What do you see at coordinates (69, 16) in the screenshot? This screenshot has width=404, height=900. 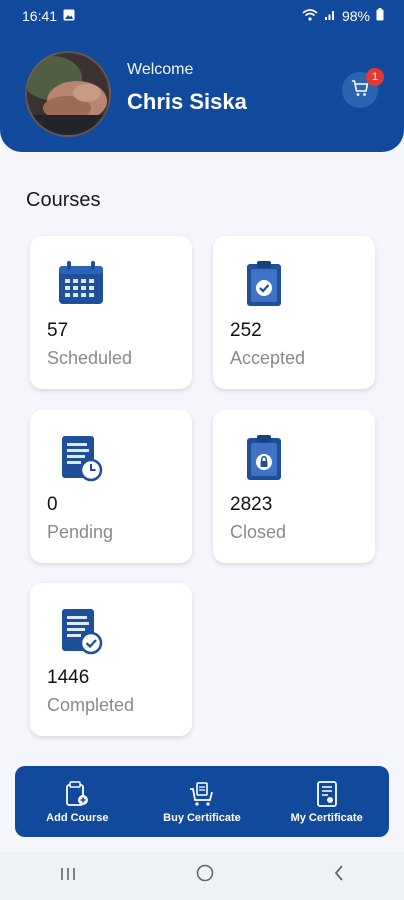 I see `gallery-icon` at bounding box center [69, 16].